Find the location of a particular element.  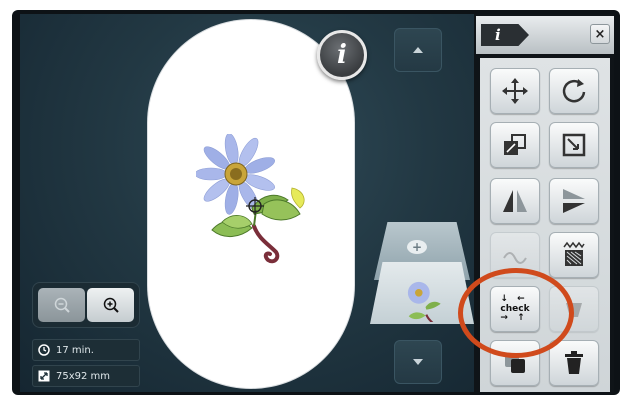

zoom-in-button is located at coordinates (110, 305).